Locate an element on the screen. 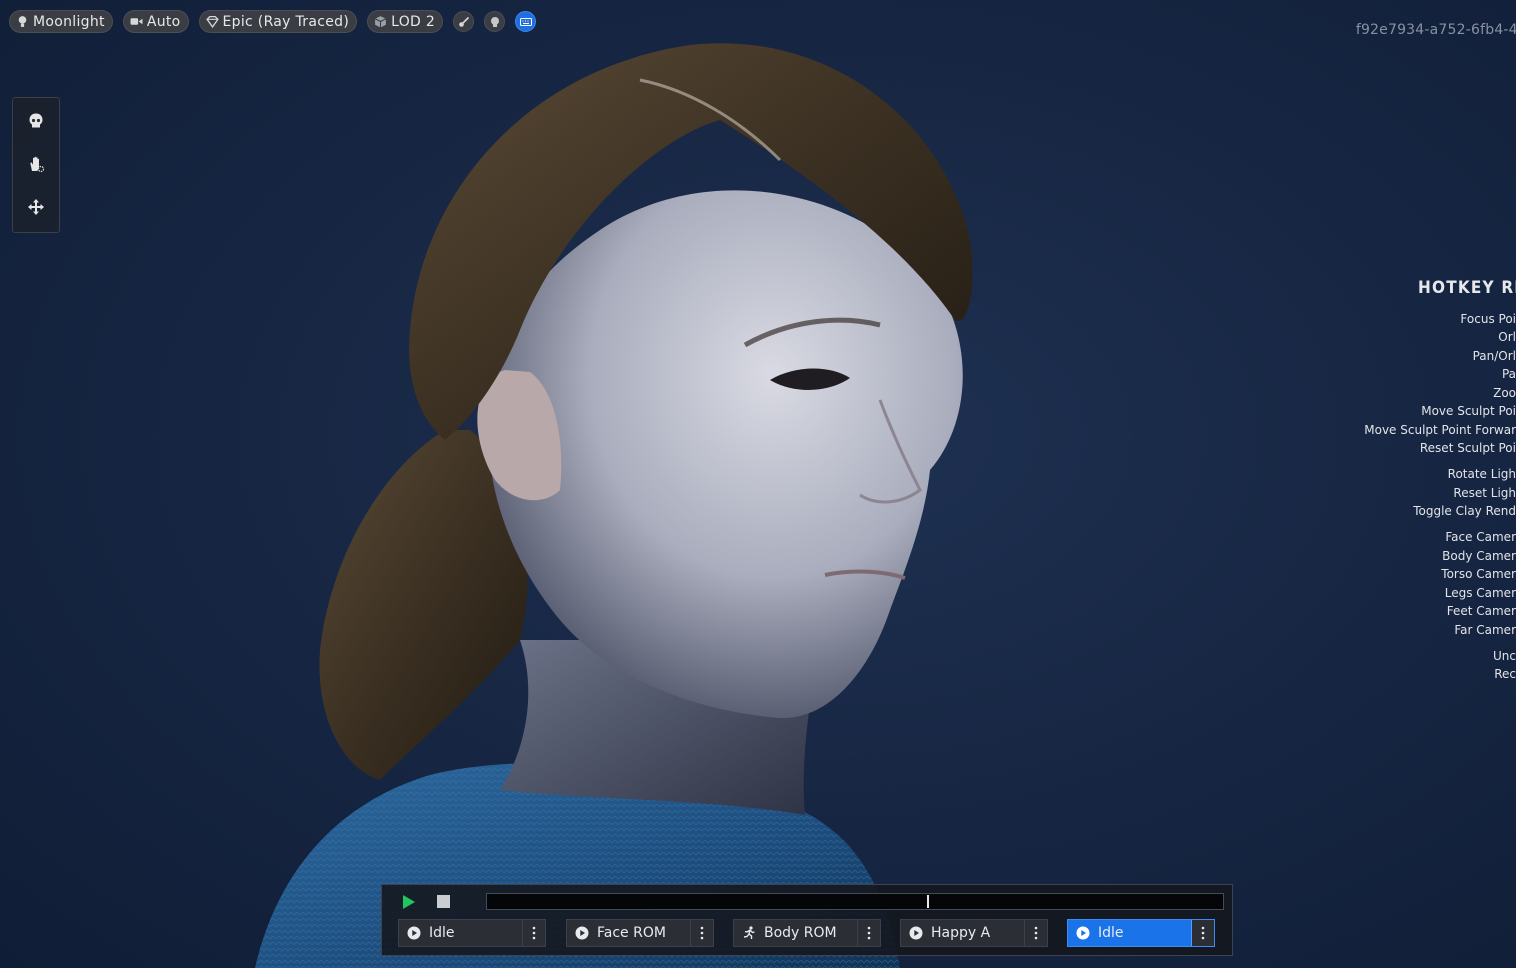 The width and height of the screenshot is (1516, 968). animation-button-body-rom: Body ROM is located at coordinates (807, 933).